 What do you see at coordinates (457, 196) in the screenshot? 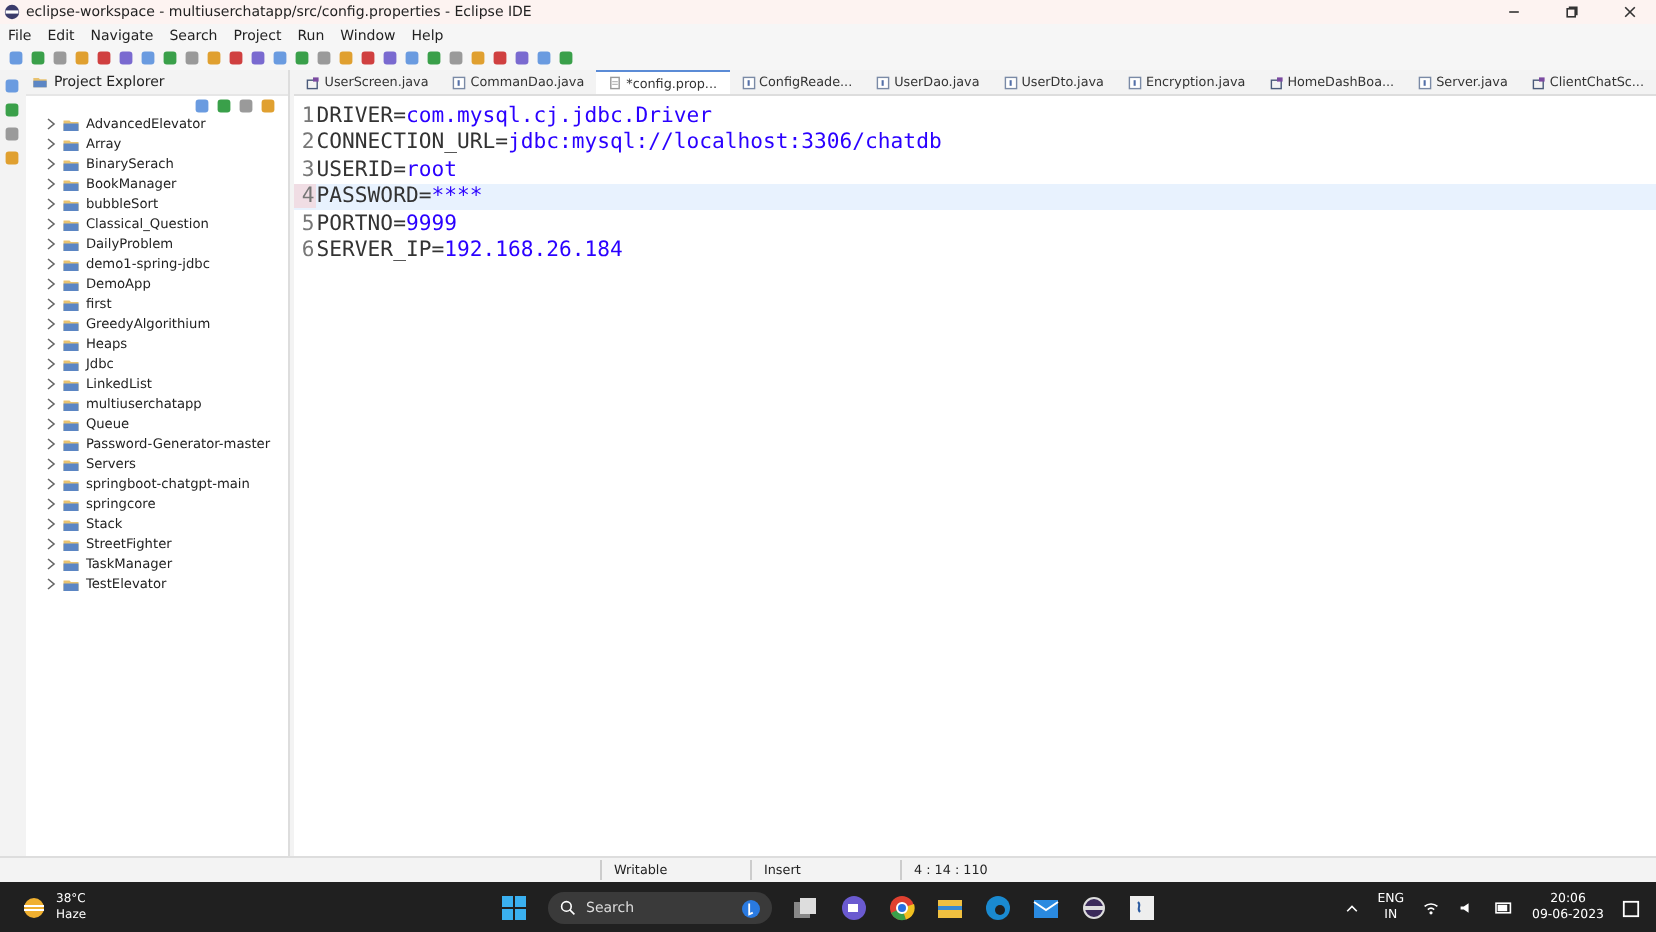
I see `property-value: ****` at bounding box center [457, 196].